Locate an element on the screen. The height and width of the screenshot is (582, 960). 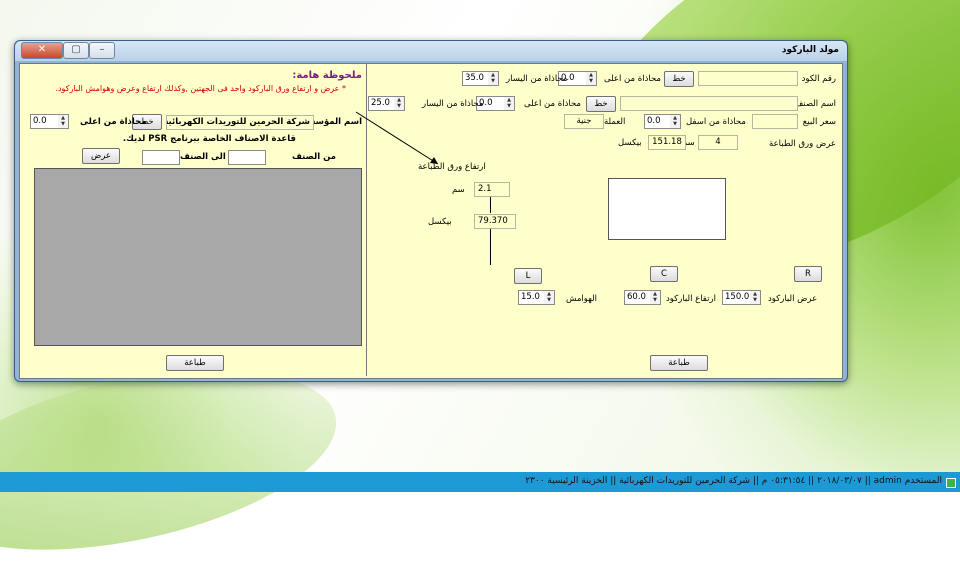
note-arrow is located at coordinates (397, 138).